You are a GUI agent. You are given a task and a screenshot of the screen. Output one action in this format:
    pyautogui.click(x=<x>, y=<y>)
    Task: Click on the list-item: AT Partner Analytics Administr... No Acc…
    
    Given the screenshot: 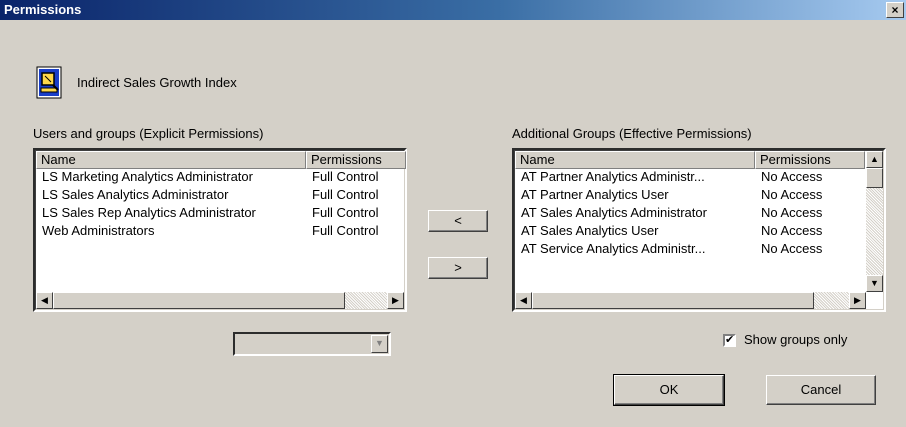 What is the action you would take?
    pyautogui.click(x=691, y=177)
    